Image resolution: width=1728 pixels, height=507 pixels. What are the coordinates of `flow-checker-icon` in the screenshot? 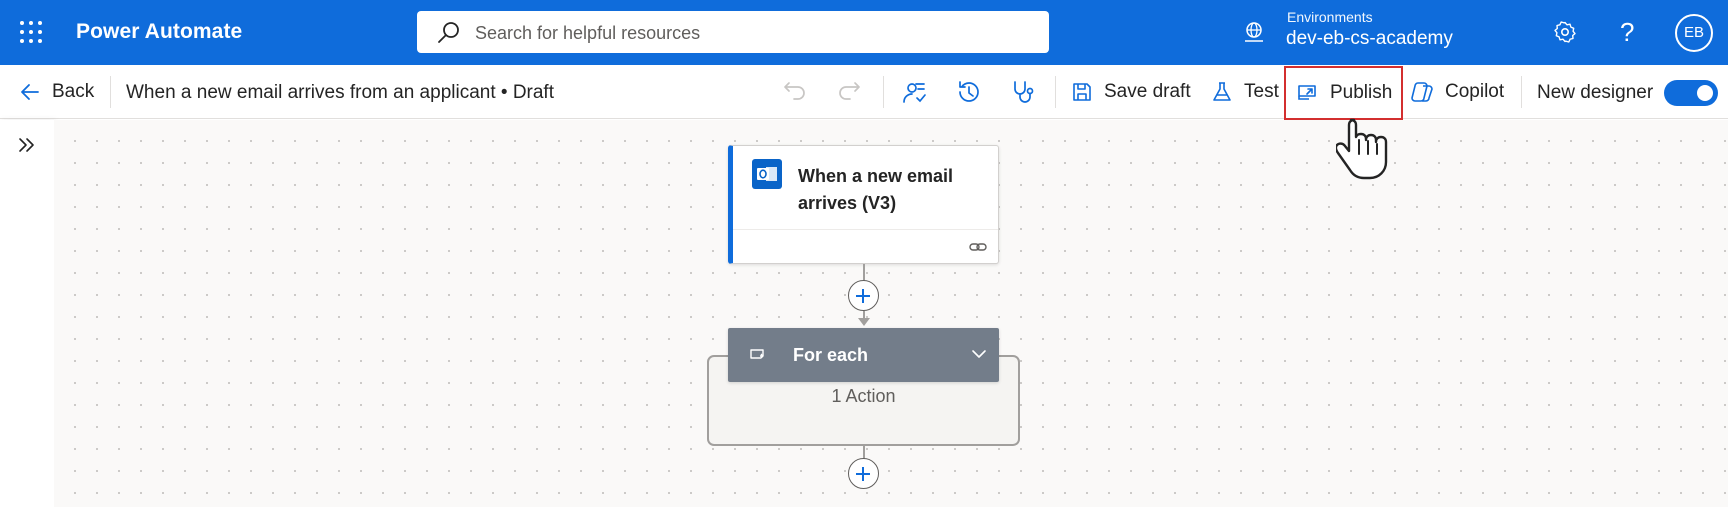 It's located at (914, 92).